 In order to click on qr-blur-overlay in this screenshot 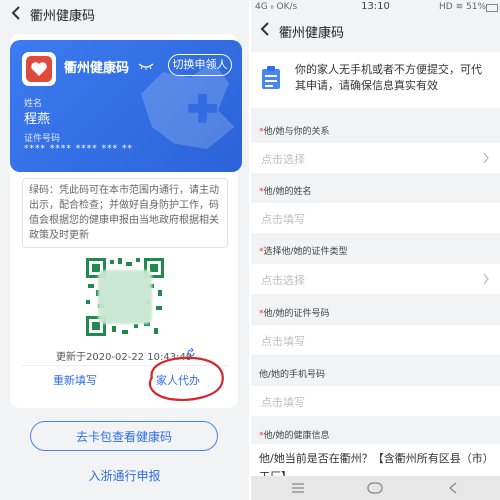, I will do `click(125, 297)`.